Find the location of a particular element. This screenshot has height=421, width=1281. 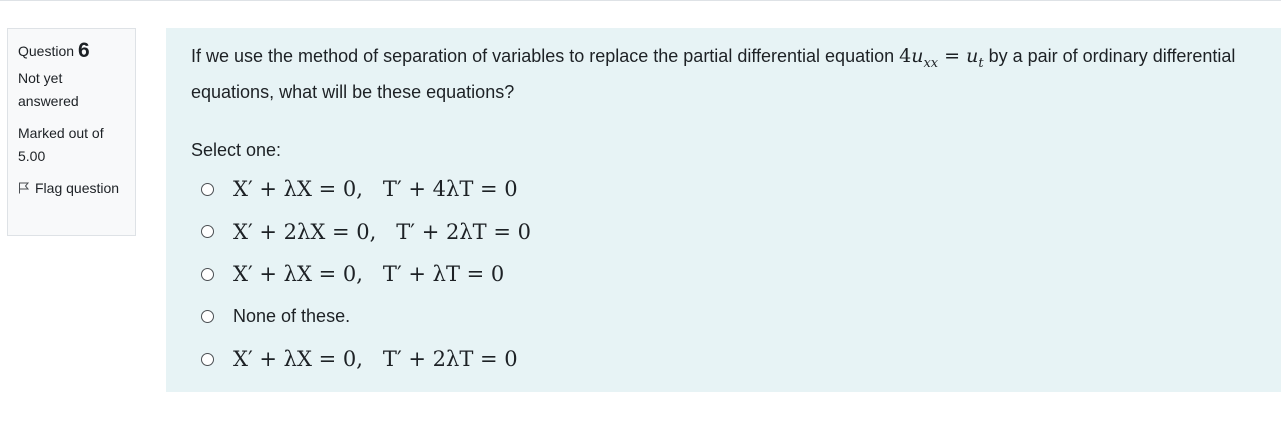

answer-text: None of these. is located at coordinates (292, 316).